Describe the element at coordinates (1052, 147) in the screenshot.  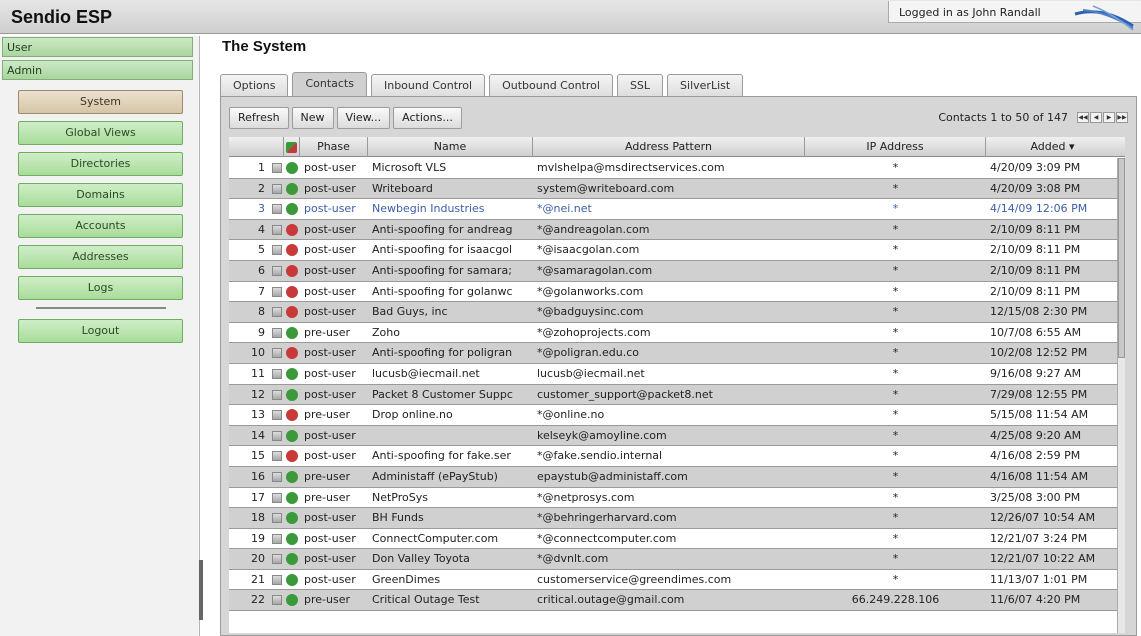
I see `column-header-added: Added ▾` at that location.